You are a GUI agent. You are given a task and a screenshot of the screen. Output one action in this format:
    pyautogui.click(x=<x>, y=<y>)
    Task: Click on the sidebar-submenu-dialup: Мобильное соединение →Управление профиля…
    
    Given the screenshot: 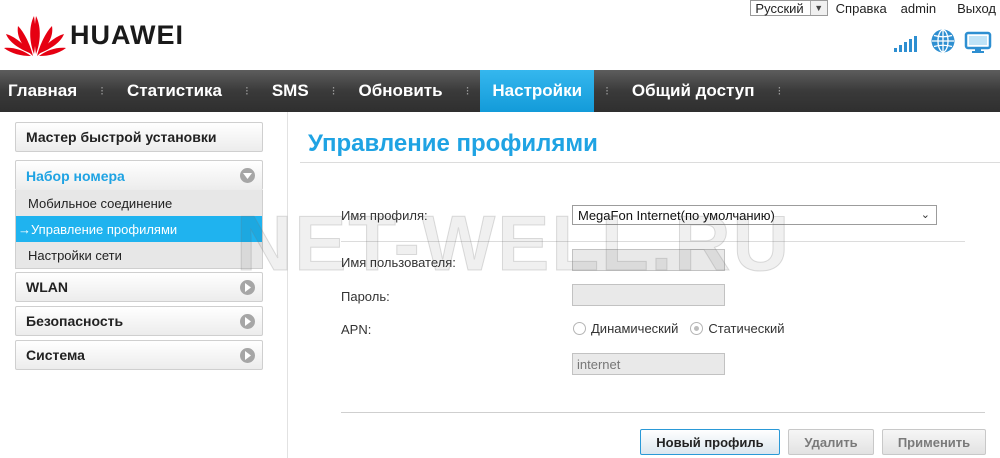 What is the action you would take?
    pyautogui.click(x=139, y=229)
    